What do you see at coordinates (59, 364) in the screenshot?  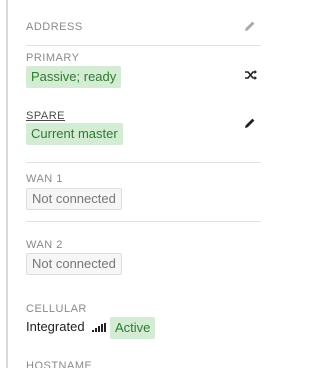 I see `hostname-label: HOSTNAME` at bounding box center [59, 364].